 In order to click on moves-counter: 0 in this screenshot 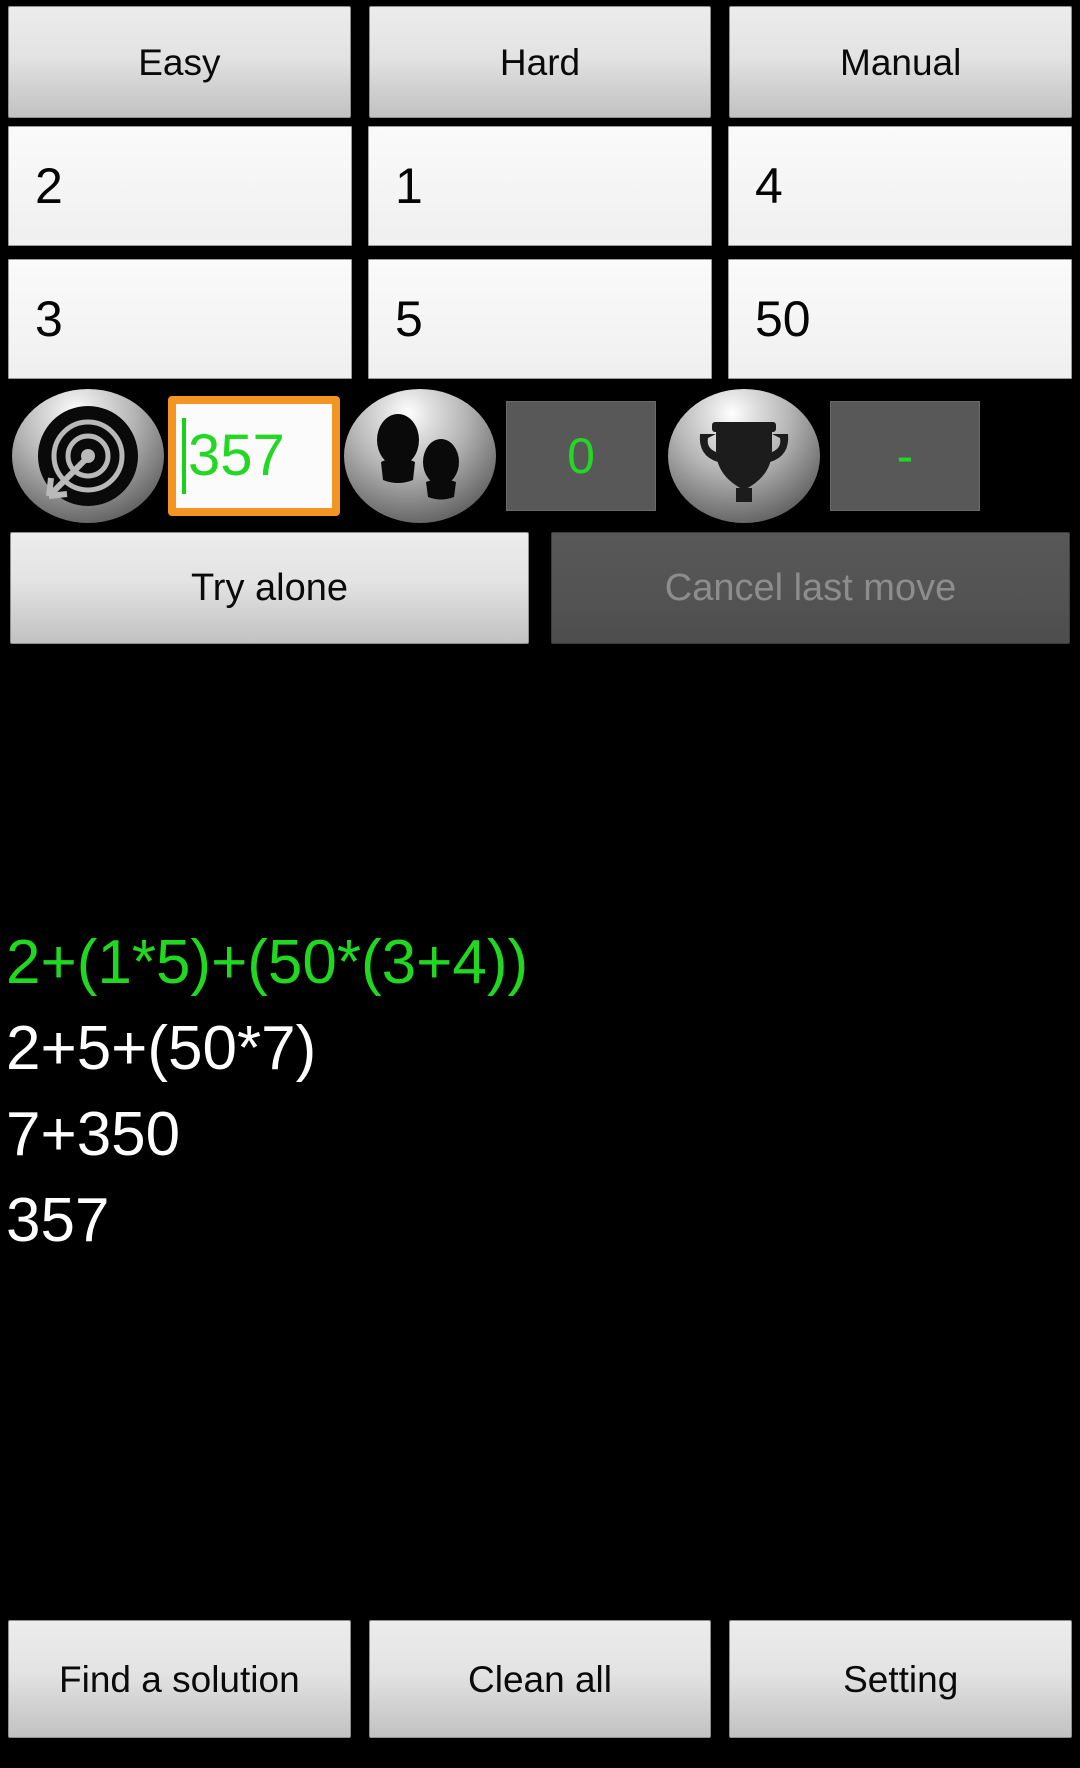, I will do `click(581, 456)`.